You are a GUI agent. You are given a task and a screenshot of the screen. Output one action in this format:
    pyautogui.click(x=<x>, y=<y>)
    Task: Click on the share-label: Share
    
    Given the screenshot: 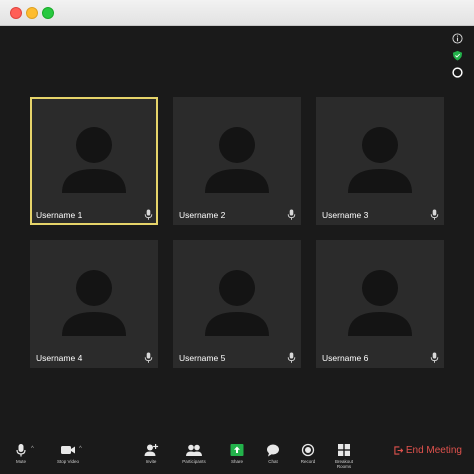 What is the action you would take?
    pyautogui.click(x=236, y=461)
    